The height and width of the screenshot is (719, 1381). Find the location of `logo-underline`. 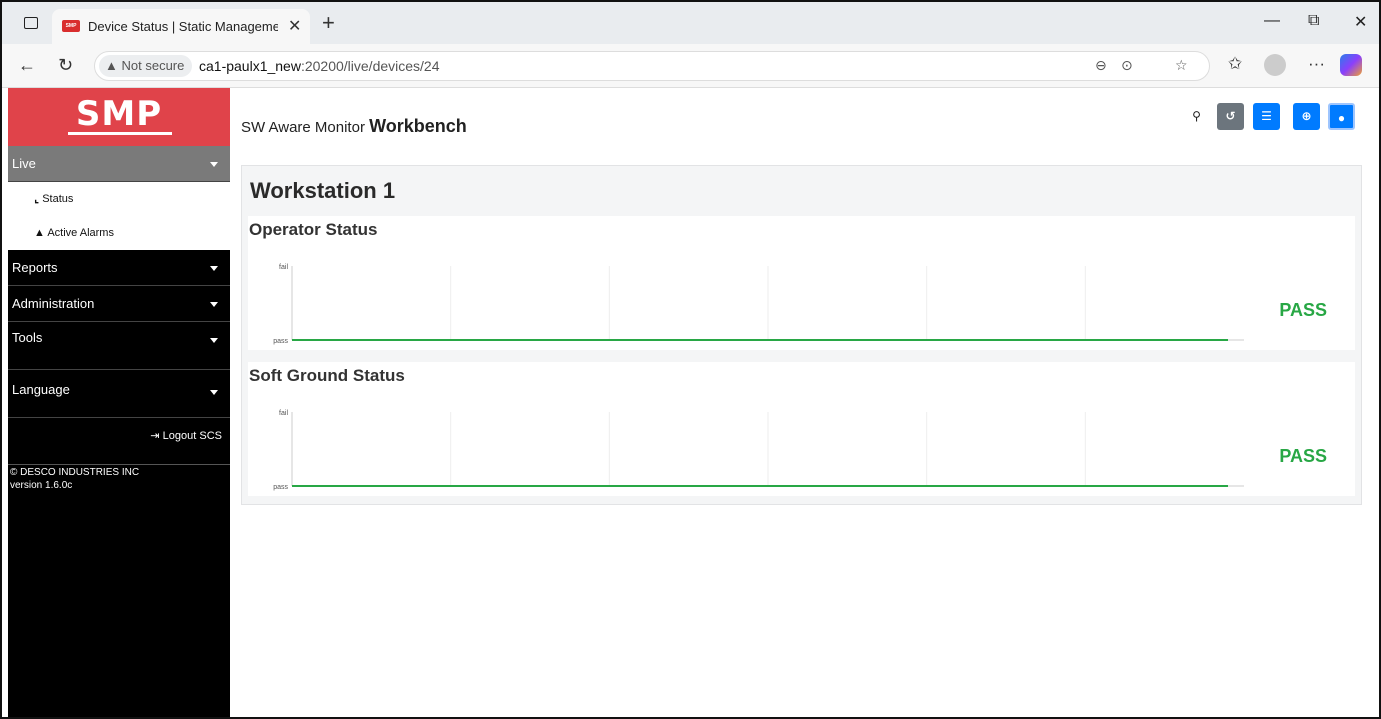

logo-underline is located at coordinates (120, 133).